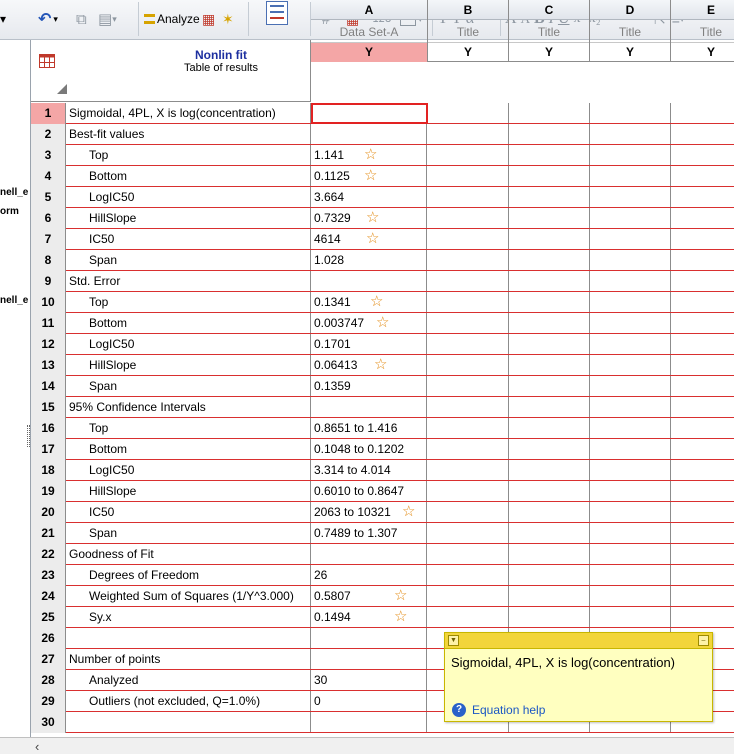 Image resolution: width=734 pixels, height=754 pixels. Describe the element at coordinates (48, 365) in the screenshot. I see `row-number: 13` at that location.